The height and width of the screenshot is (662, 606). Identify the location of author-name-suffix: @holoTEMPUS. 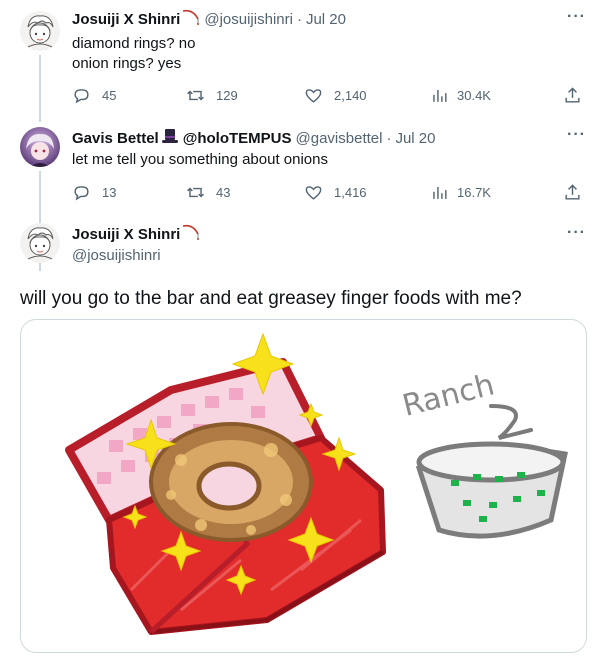
(237, 138).